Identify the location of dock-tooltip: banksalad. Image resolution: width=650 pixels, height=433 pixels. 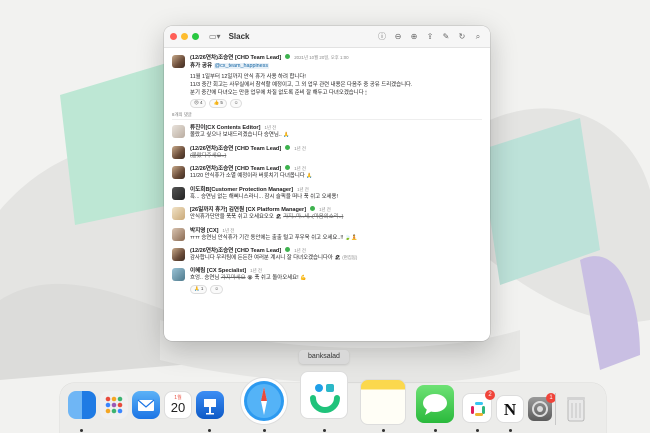
(324, 357).